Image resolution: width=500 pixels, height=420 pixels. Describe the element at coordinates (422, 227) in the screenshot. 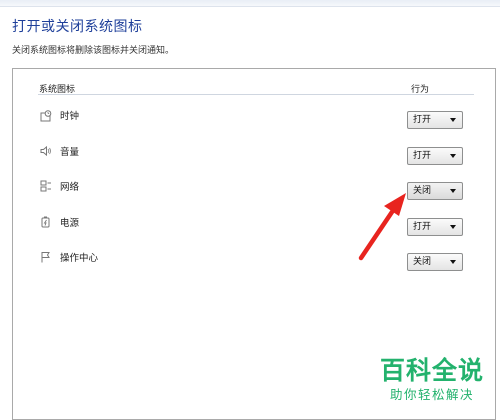

I see `dropdown-power-value: 打开` at that location.